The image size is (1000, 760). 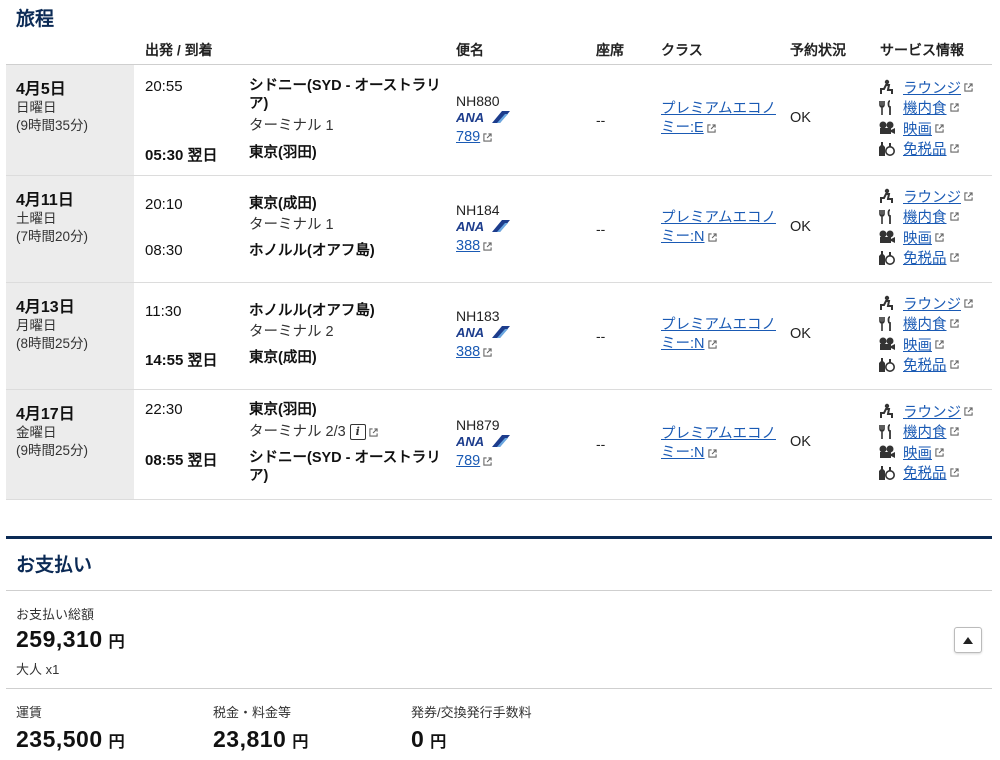 I want to click on departure-city: 東京(羽田), so click(x=283, y=410).